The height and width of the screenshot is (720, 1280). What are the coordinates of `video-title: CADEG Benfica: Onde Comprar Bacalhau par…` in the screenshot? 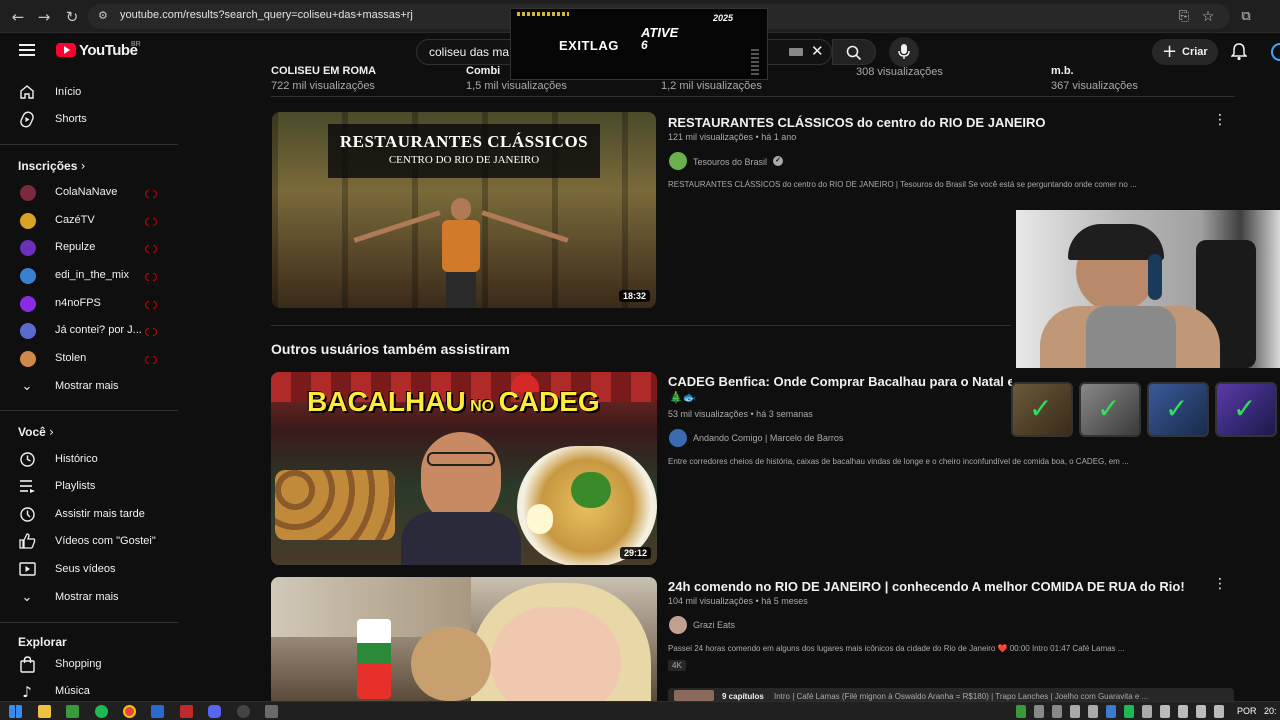 It's located at (840, 381).